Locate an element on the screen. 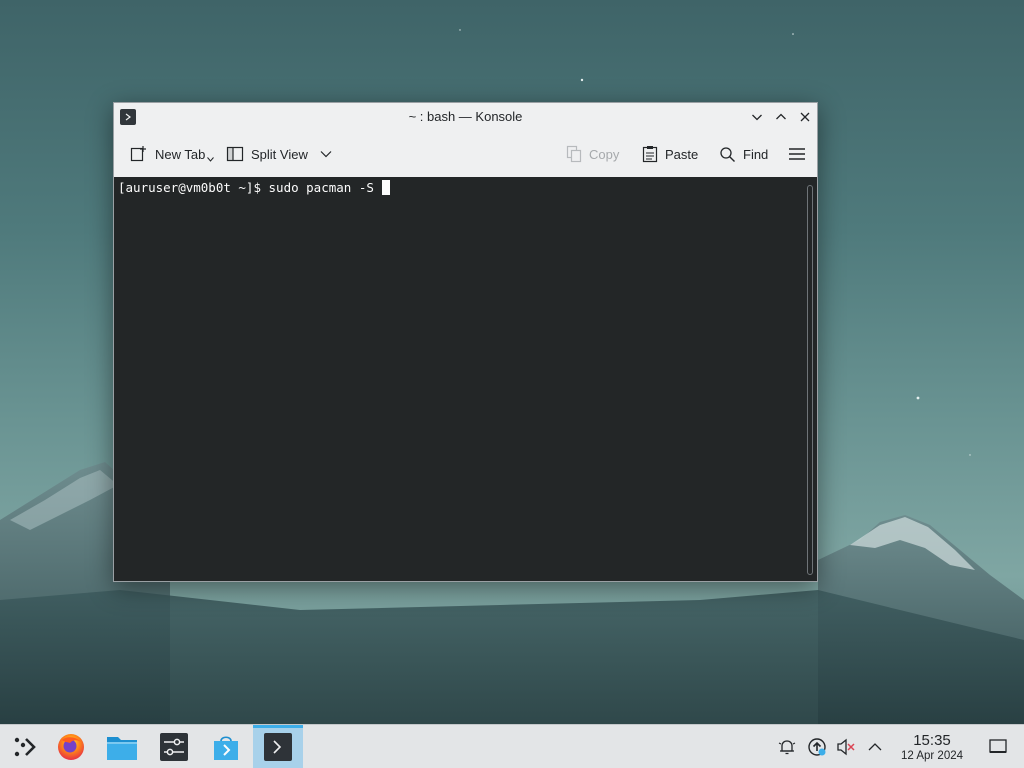 Image resolution: width=1024 pixels, height=768 pixels. copy-label: Copy is located at coordinates (604, 154).